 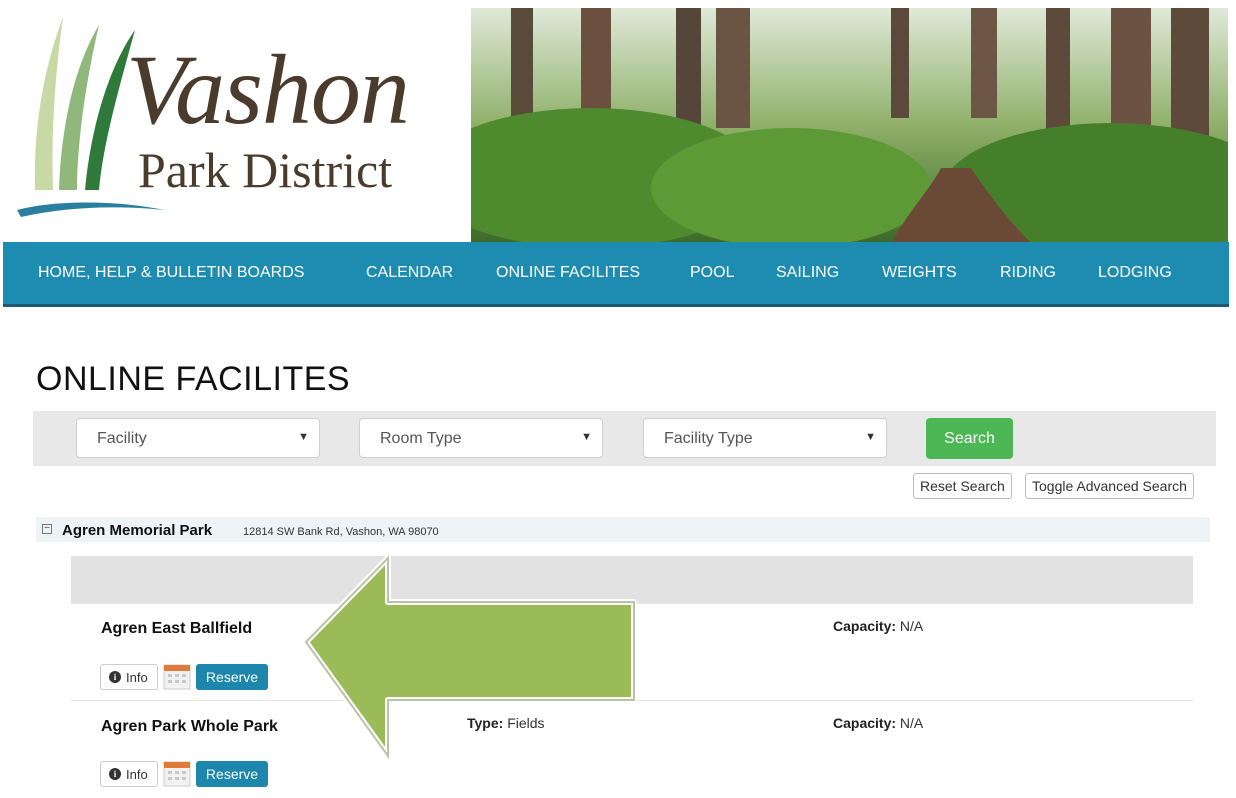 What do you see at coordinates (568, 273) in the screenshot?
I see `nav-online-facilities: ONLINE FACILITES` at bounding box center [568, 273].